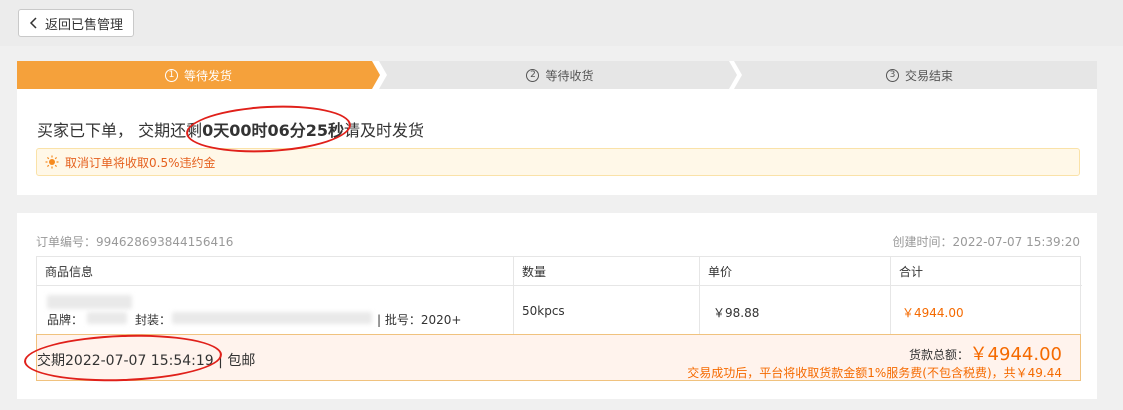  I want to click on step-waiting-receipt: 2 等待收货, so click(560, 75).